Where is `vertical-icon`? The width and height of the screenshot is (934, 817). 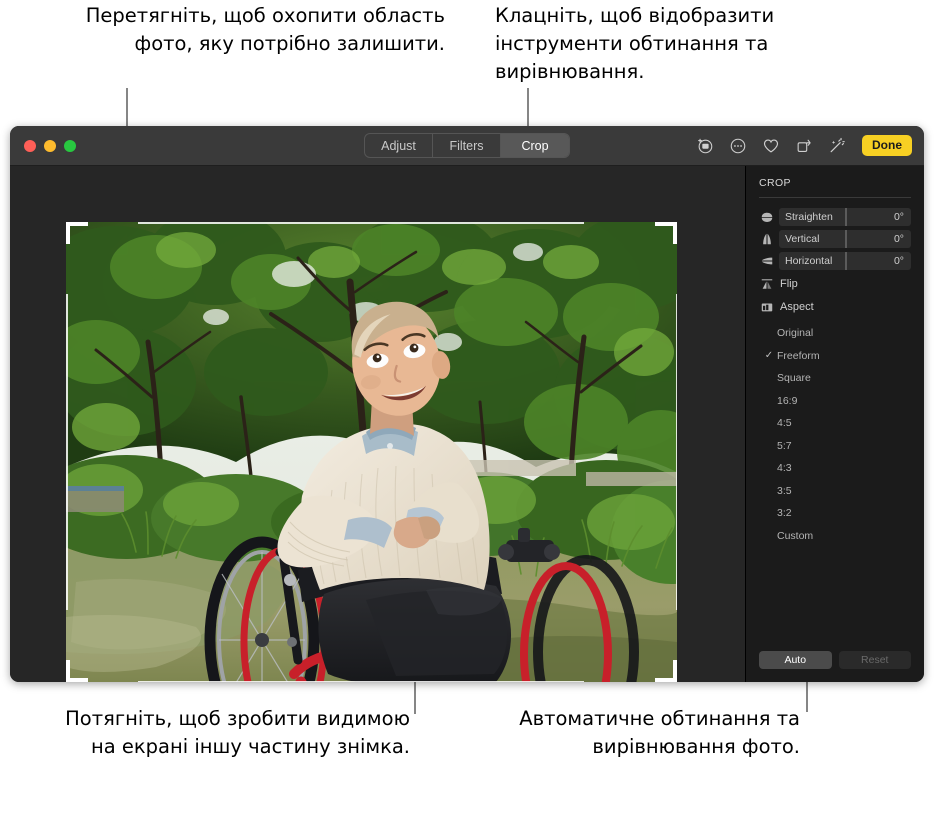 vertical-icon is located at coordinates (766, 238).